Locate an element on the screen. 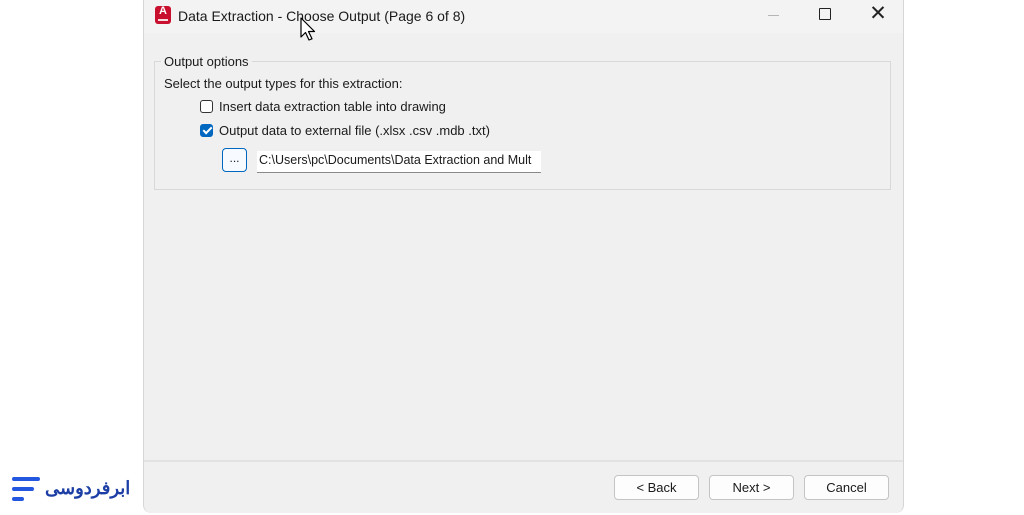 This screenshot has width=1024, height=515. external-file-checkbox is located at coordinates (206, 130).